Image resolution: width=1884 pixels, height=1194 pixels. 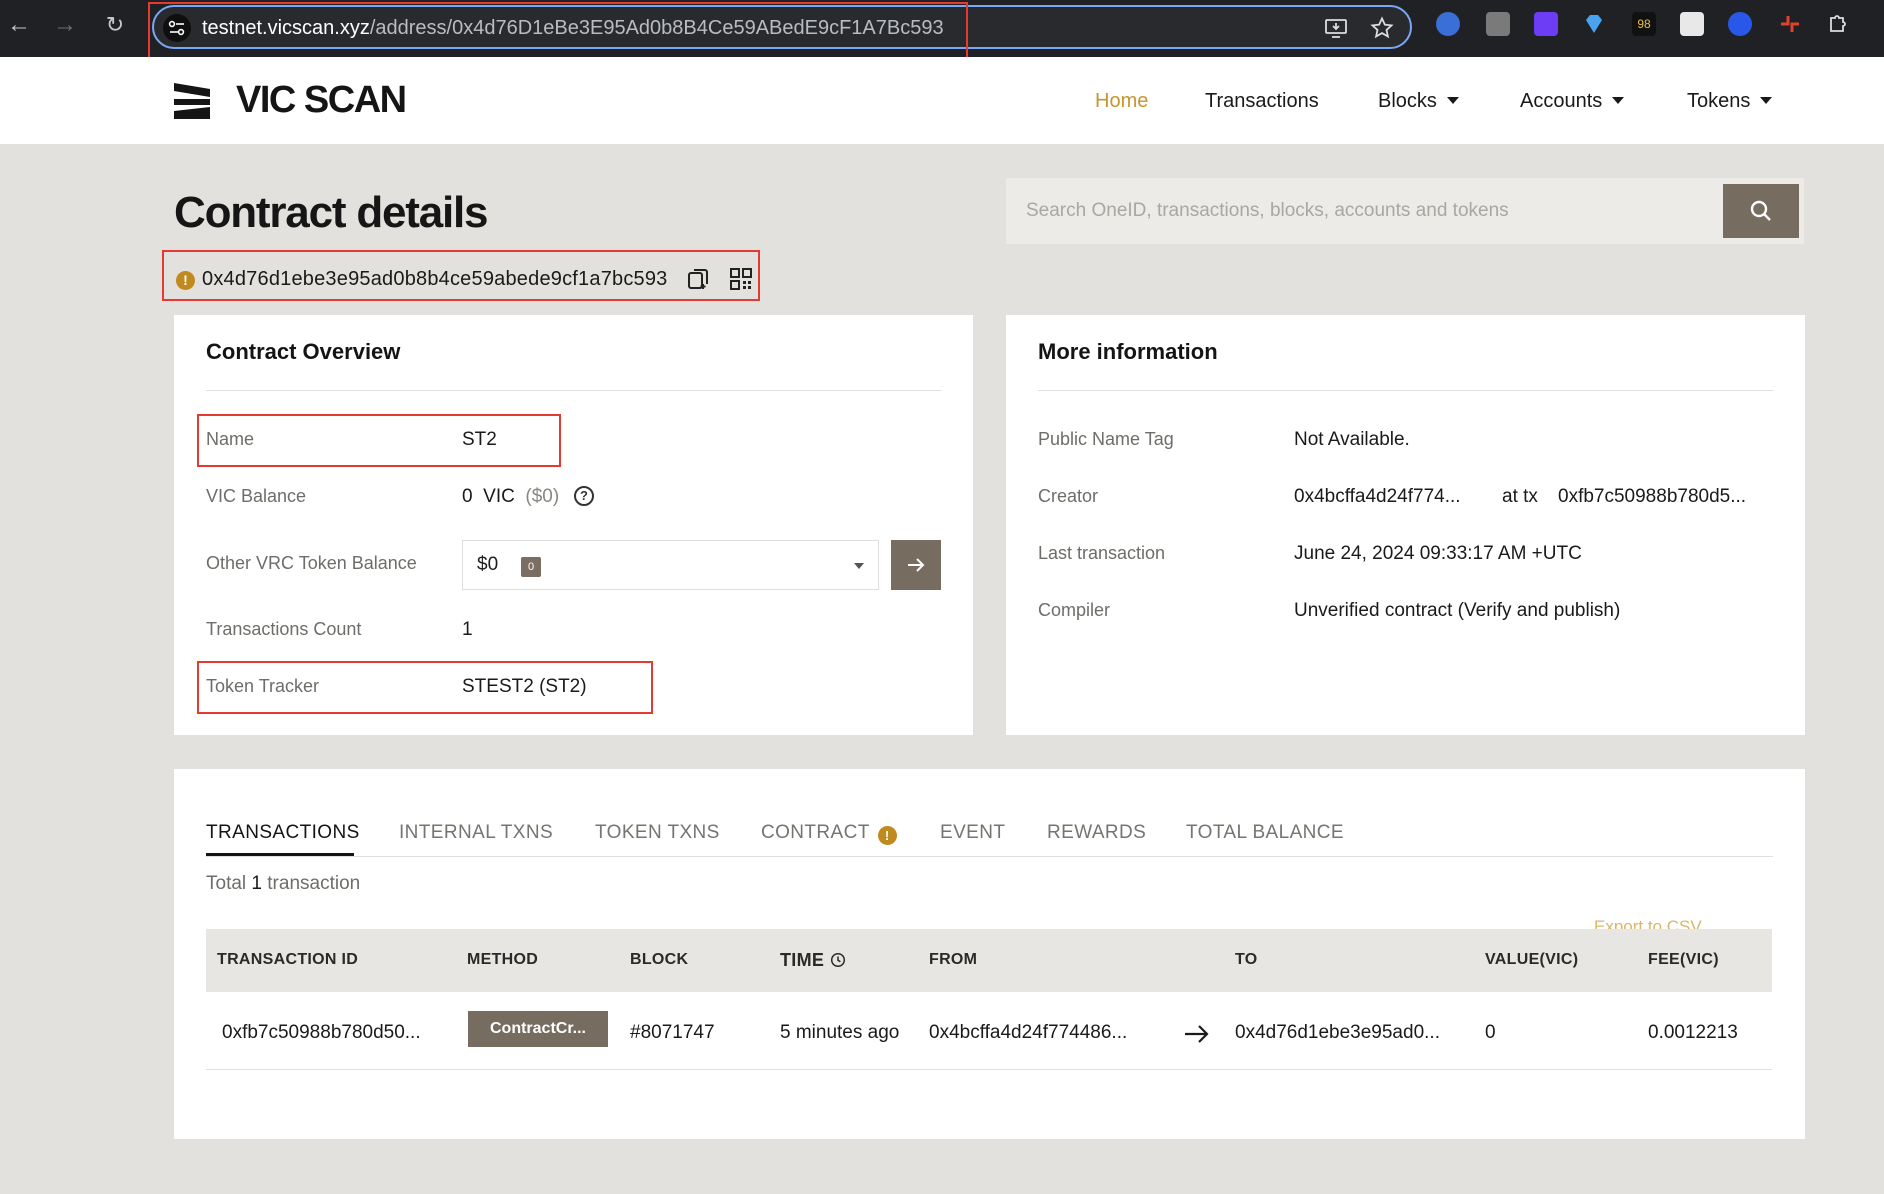 I want to click on col-time: TIME, so click(x=813, y=960).